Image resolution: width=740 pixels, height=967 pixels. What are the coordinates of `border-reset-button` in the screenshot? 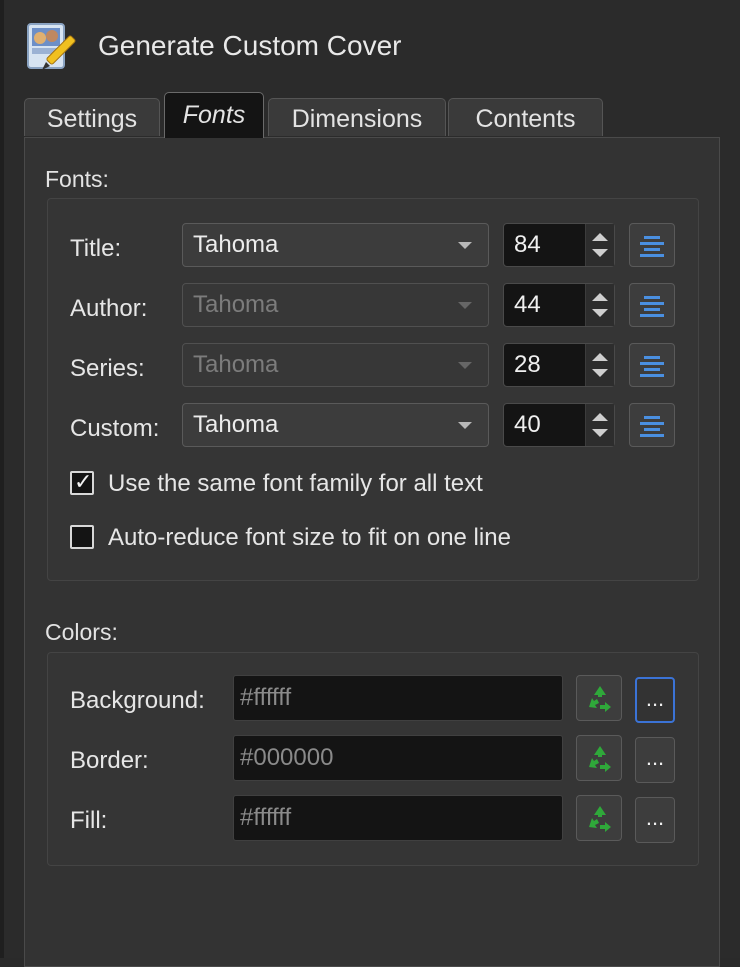 It's located at (599, 758).